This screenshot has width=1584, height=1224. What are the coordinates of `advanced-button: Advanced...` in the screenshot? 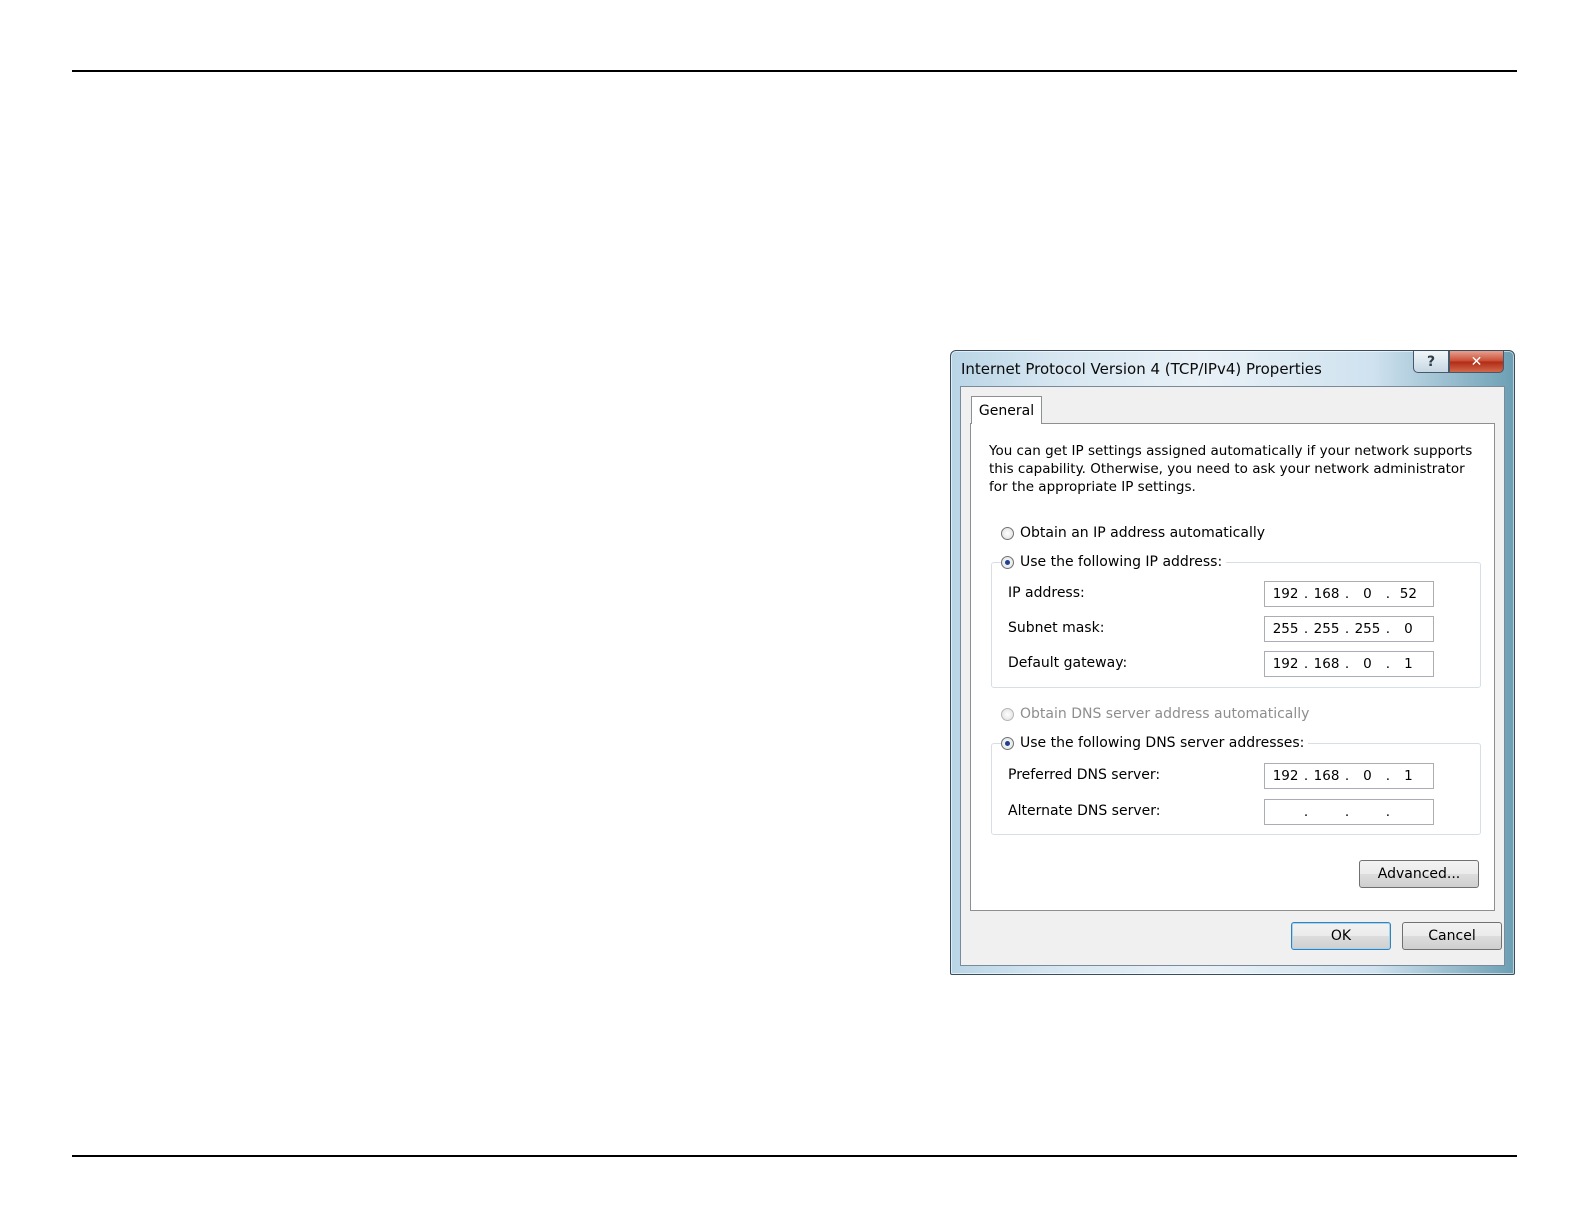 It's located at (1419, 874).